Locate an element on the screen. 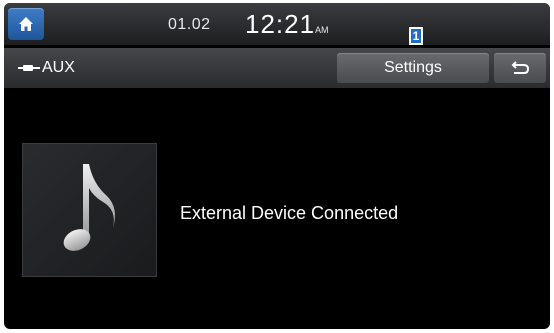  back-arrow-icon is located at coordinates (520, 67).